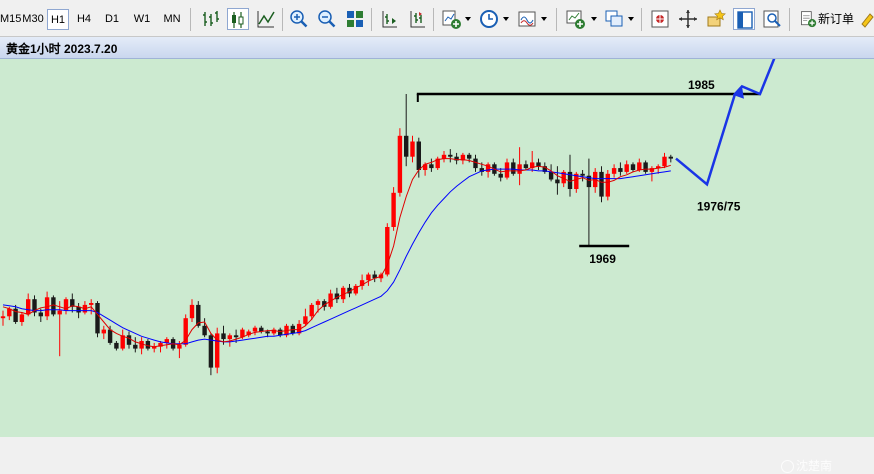  I want to click on timeframe-m15-button: M15, so click(10, 19).